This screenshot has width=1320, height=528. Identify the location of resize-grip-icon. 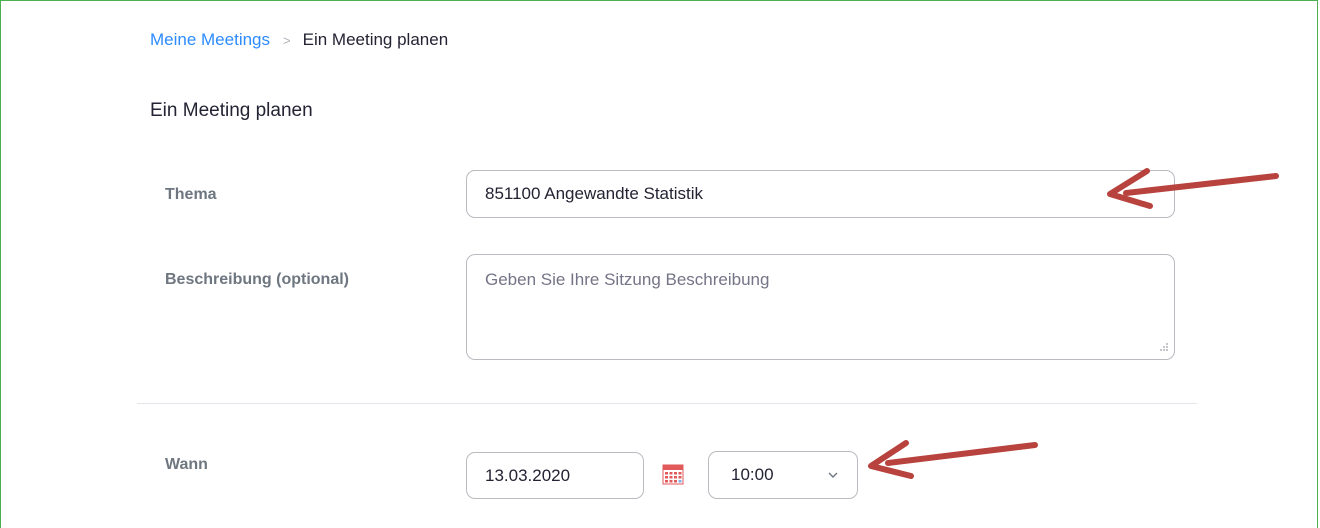
(1163, 348).